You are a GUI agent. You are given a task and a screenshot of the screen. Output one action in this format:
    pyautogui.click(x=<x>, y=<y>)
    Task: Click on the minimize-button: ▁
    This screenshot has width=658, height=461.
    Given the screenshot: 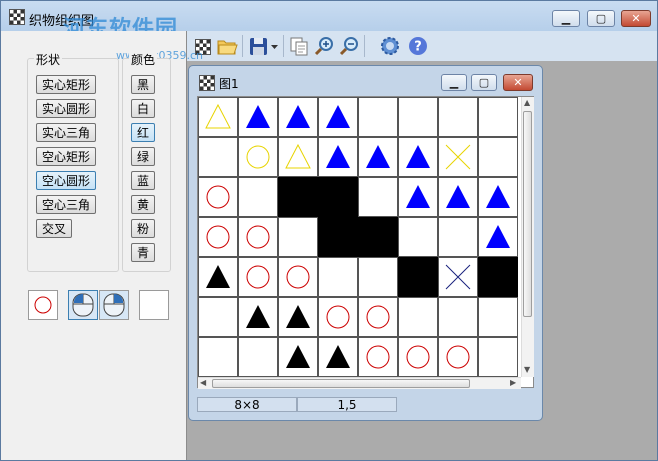 What is the action you would take?
    pyautogui.click(x=566, y=18)
    